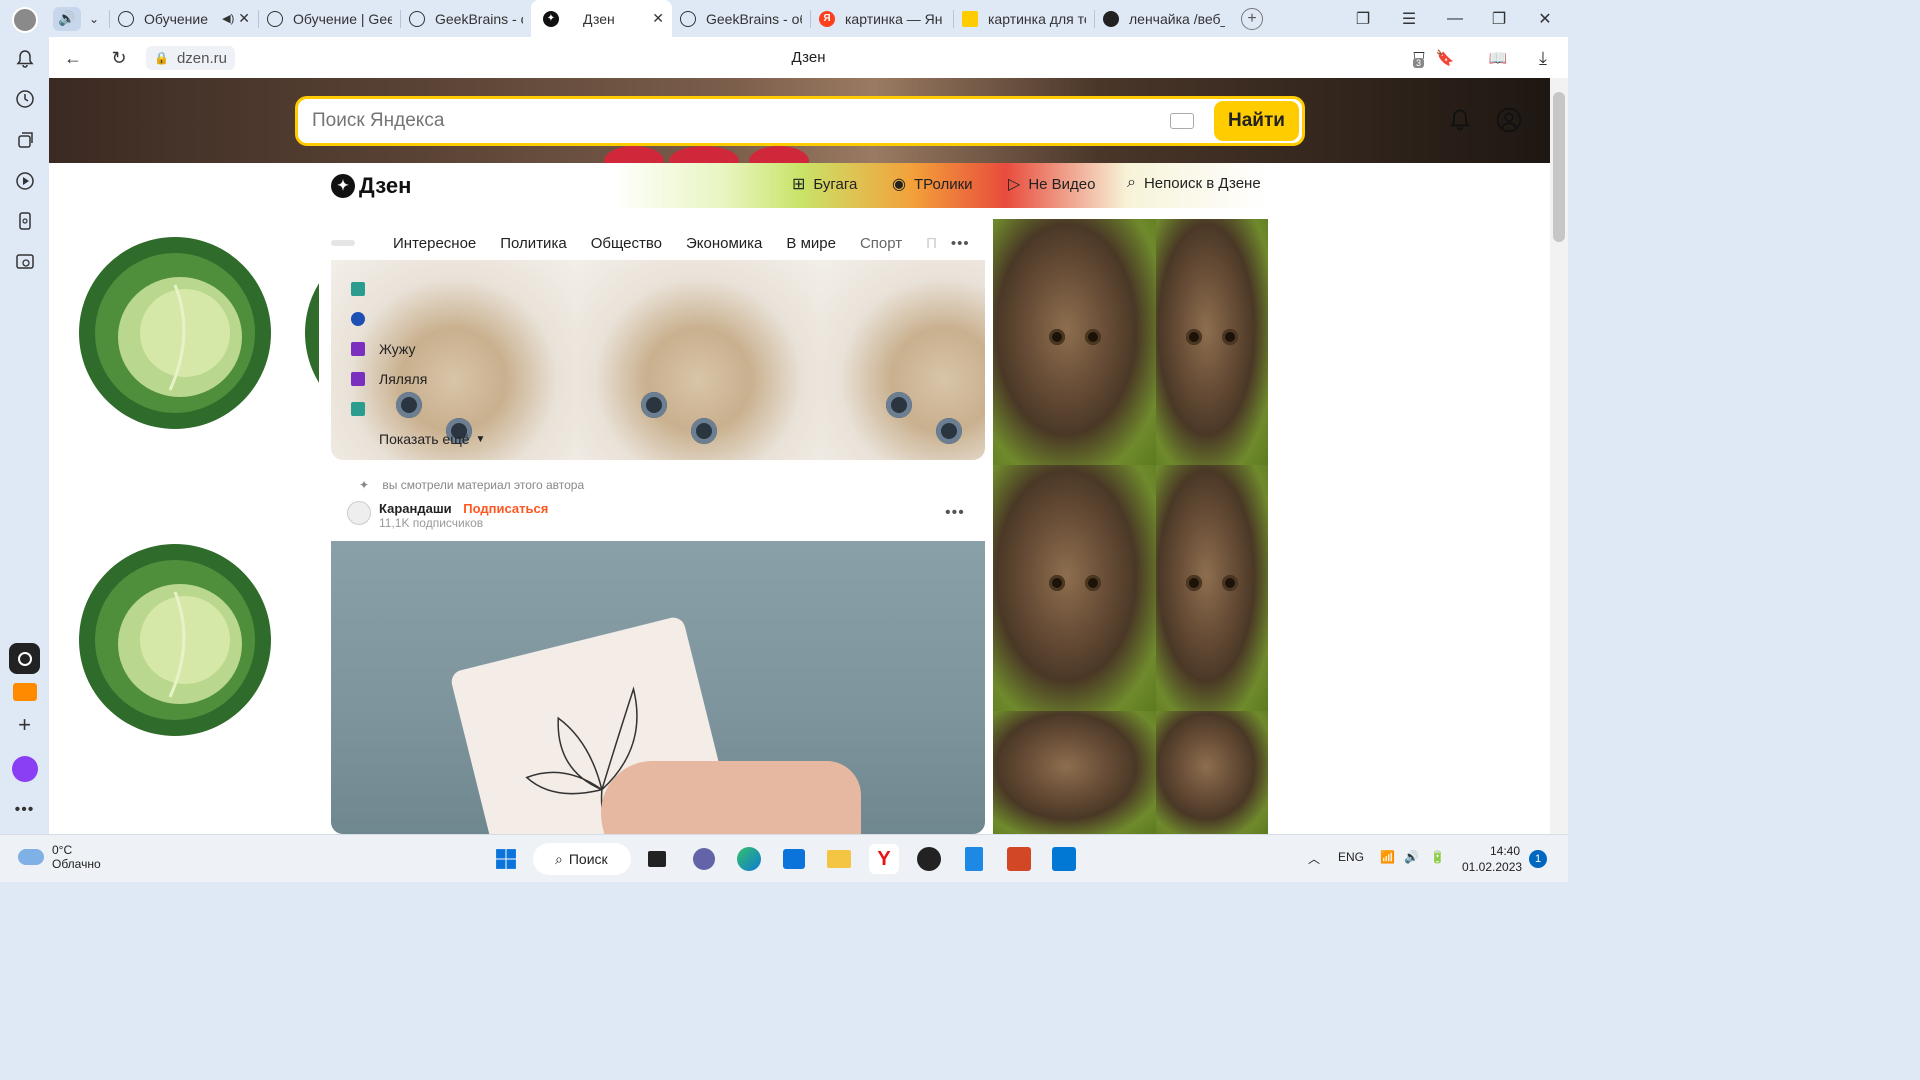 Image resolution: width=1920 pixels, height=1080 pixels. What do you see at coordinates (505, 508) in the screenshot?
I see `subscribe-button: Подписаться` at bounding box center [505, 508].